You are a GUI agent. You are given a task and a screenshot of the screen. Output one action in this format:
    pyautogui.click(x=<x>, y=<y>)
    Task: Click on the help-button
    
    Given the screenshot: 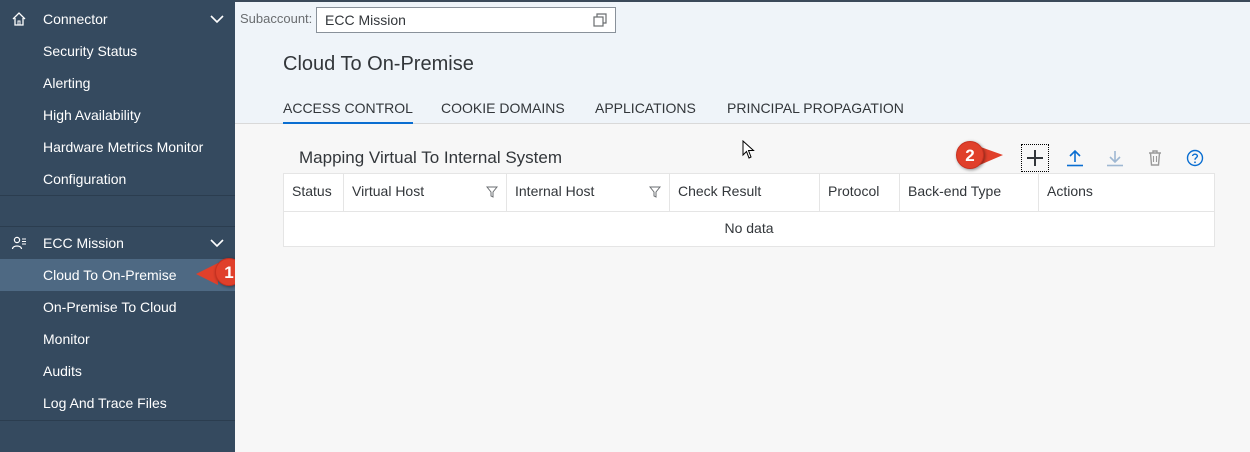 What is the action you would take?
    pyautogui.click(x=1195, y=158)
    